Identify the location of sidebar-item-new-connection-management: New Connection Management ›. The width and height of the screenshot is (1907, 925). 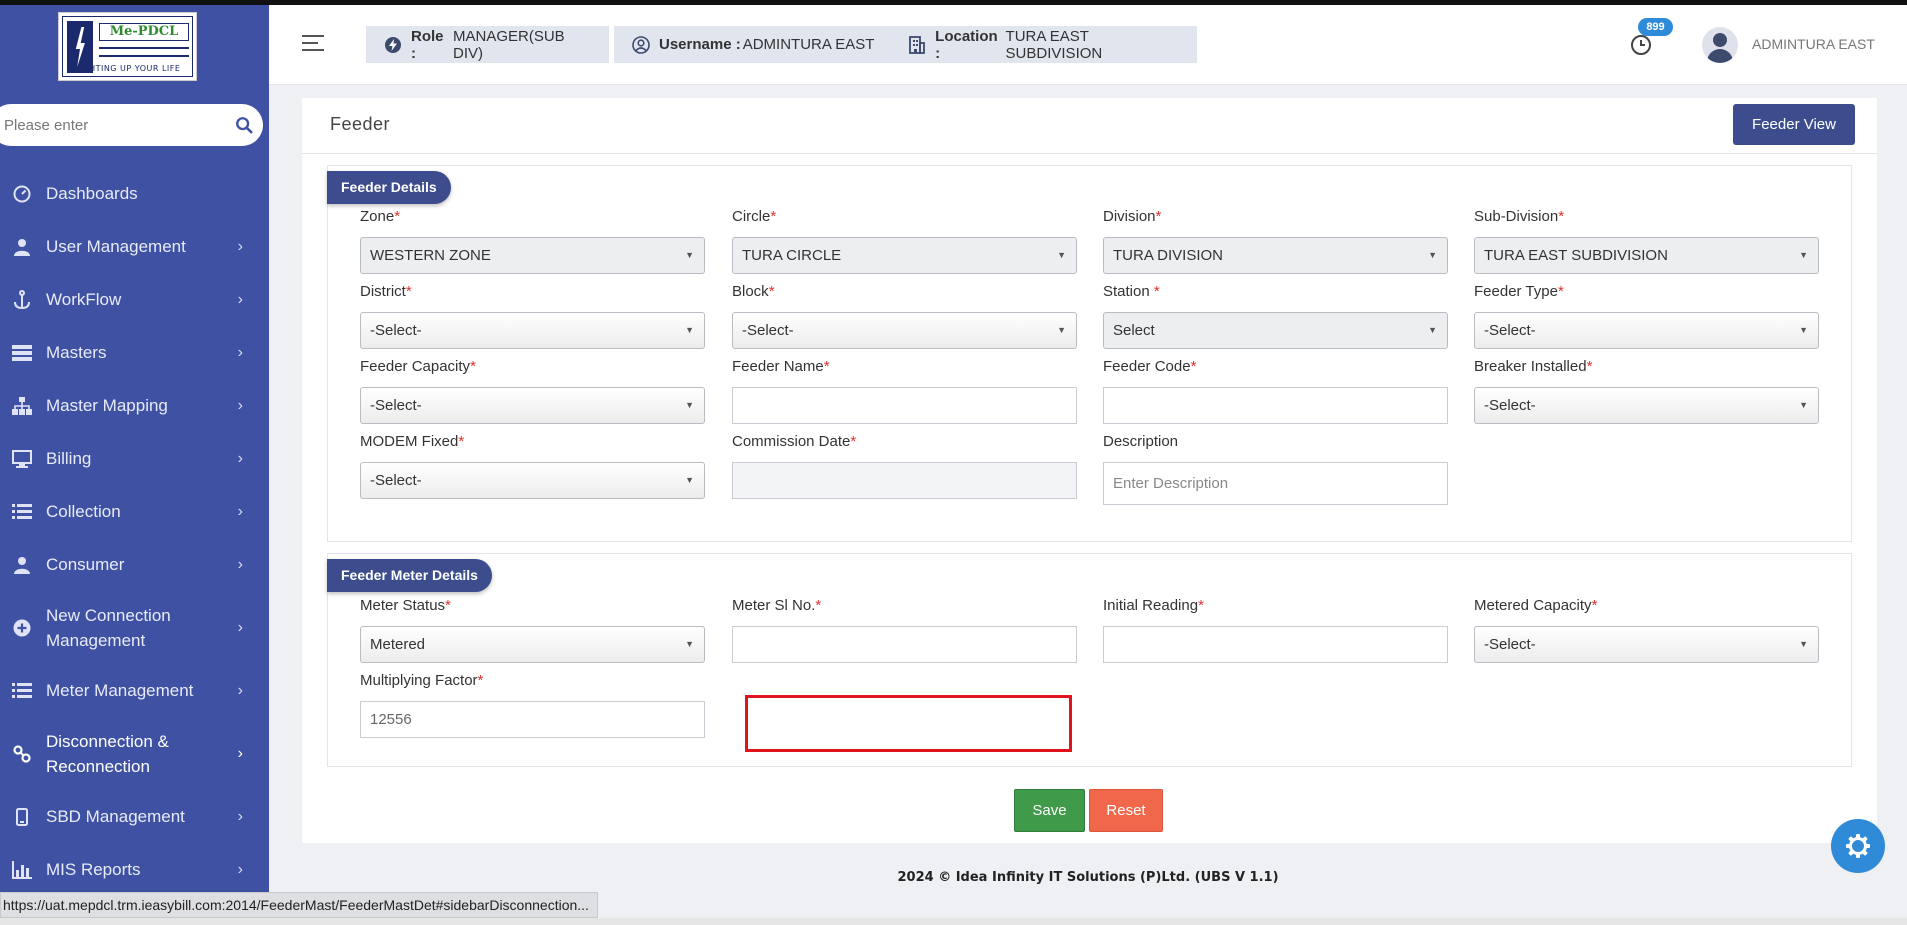
(134, 627).